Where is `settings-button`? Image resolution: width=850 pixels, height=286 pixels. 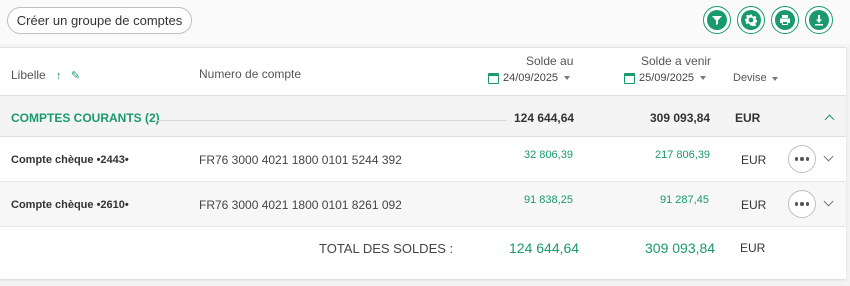
settings-button is located at coordinates (751, 20).